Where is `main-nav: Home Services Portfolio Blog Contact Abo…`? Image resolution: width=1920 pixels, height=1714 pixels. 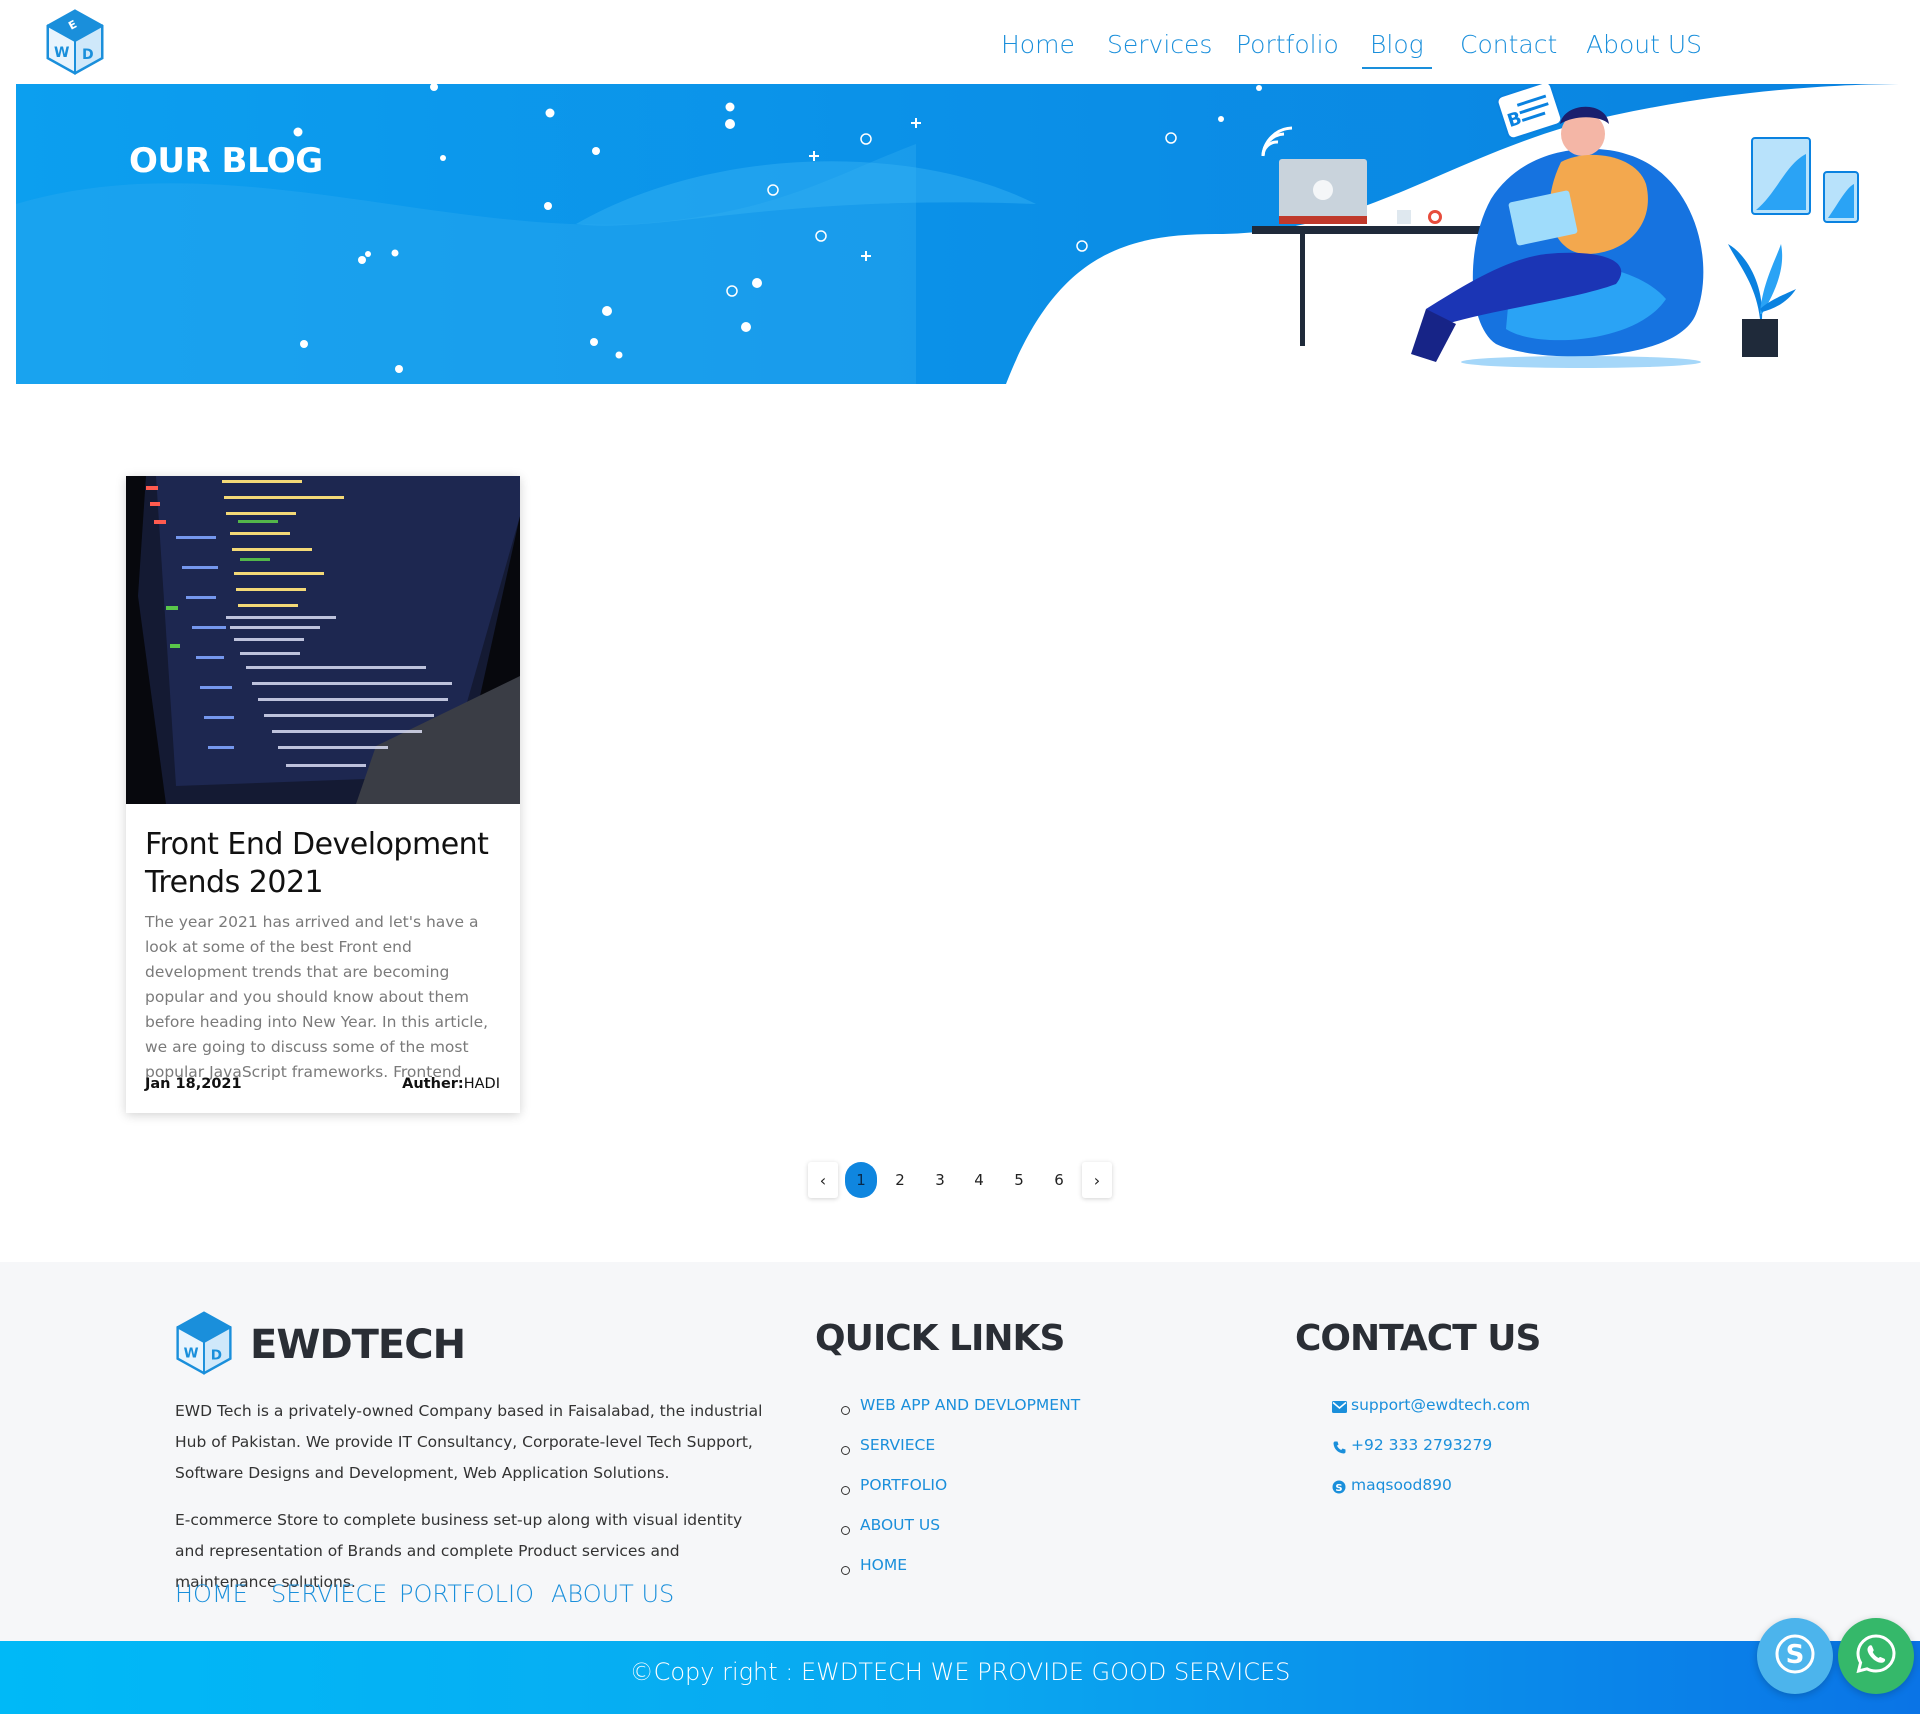 main-nav: Home Services Portfolio Blog Contact Abo… is located at coordinates (960, 53).